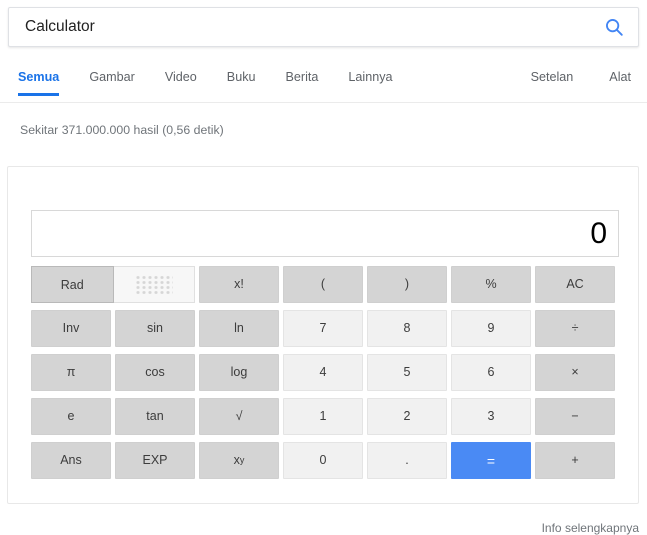 Image resolution: width=647 pixels, height=535 pixels. I want to click on calc-key-x: x!, so click(239, 284).